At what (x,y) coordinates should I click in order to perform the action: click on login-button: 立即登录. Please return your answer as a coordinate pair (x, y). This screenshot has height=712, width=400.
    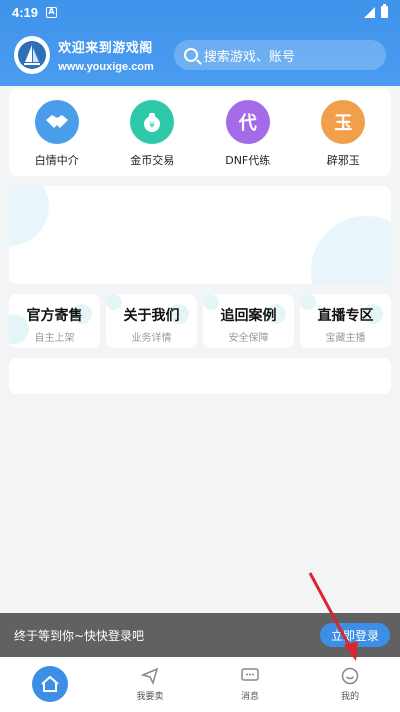
    Looking at the image, I should click on (355, 635).